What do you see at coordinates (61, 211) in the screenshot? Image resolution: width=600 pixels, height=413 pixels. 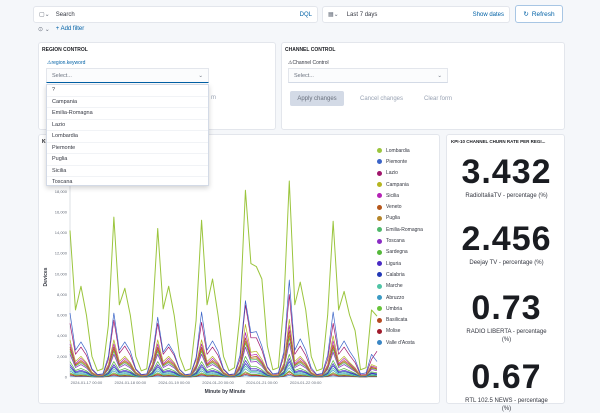 I see `y-tick-label: 16,000` at bounding box center [61, 211].